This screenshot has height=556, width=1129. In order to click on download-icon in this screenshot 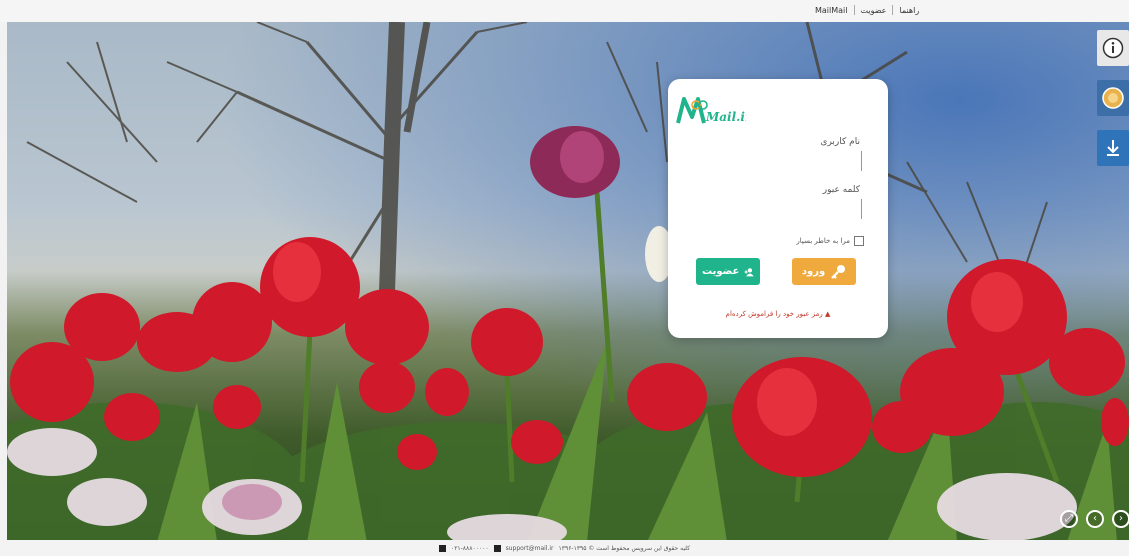, I will do `click(1113, 148)`.